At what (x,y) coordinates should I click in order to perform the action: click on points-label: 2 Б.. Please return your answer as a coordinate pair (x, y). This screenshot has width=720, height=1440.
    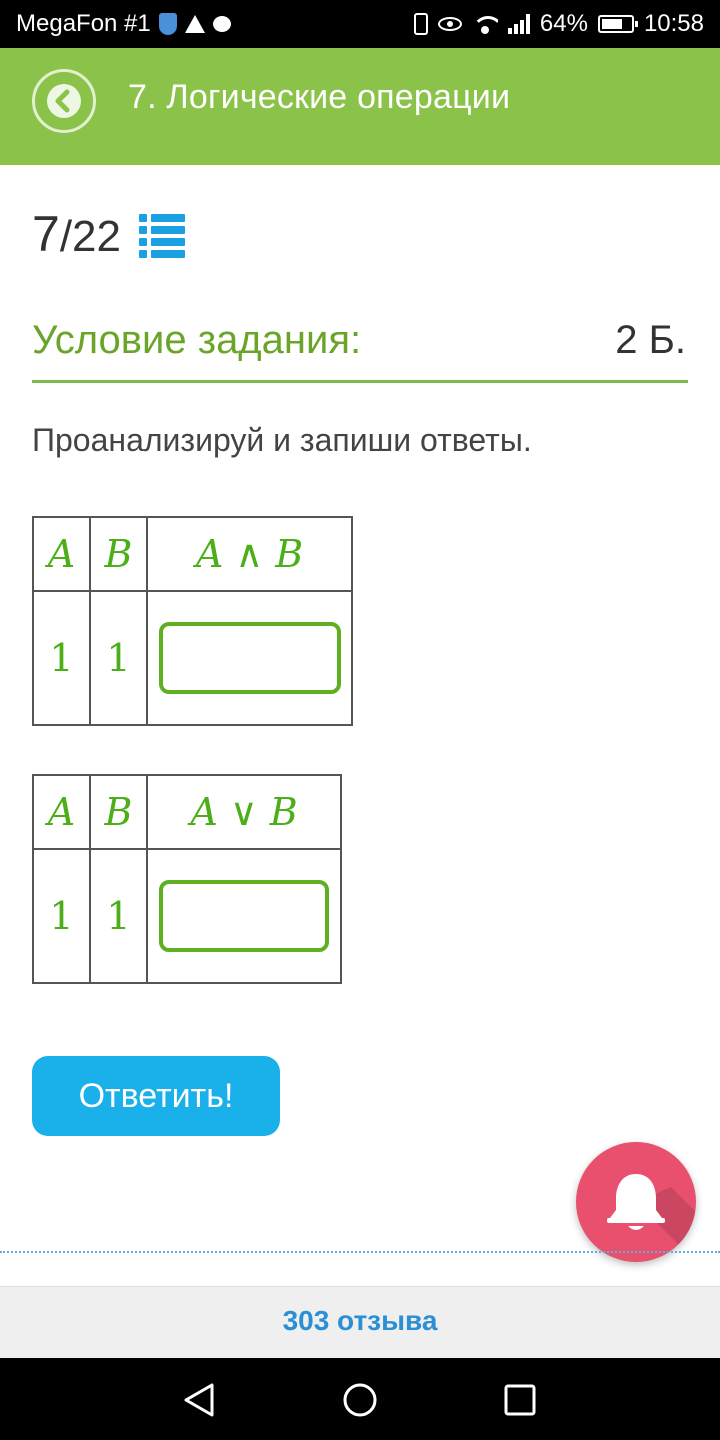
    Looking at the image, I should click on (650, 340).